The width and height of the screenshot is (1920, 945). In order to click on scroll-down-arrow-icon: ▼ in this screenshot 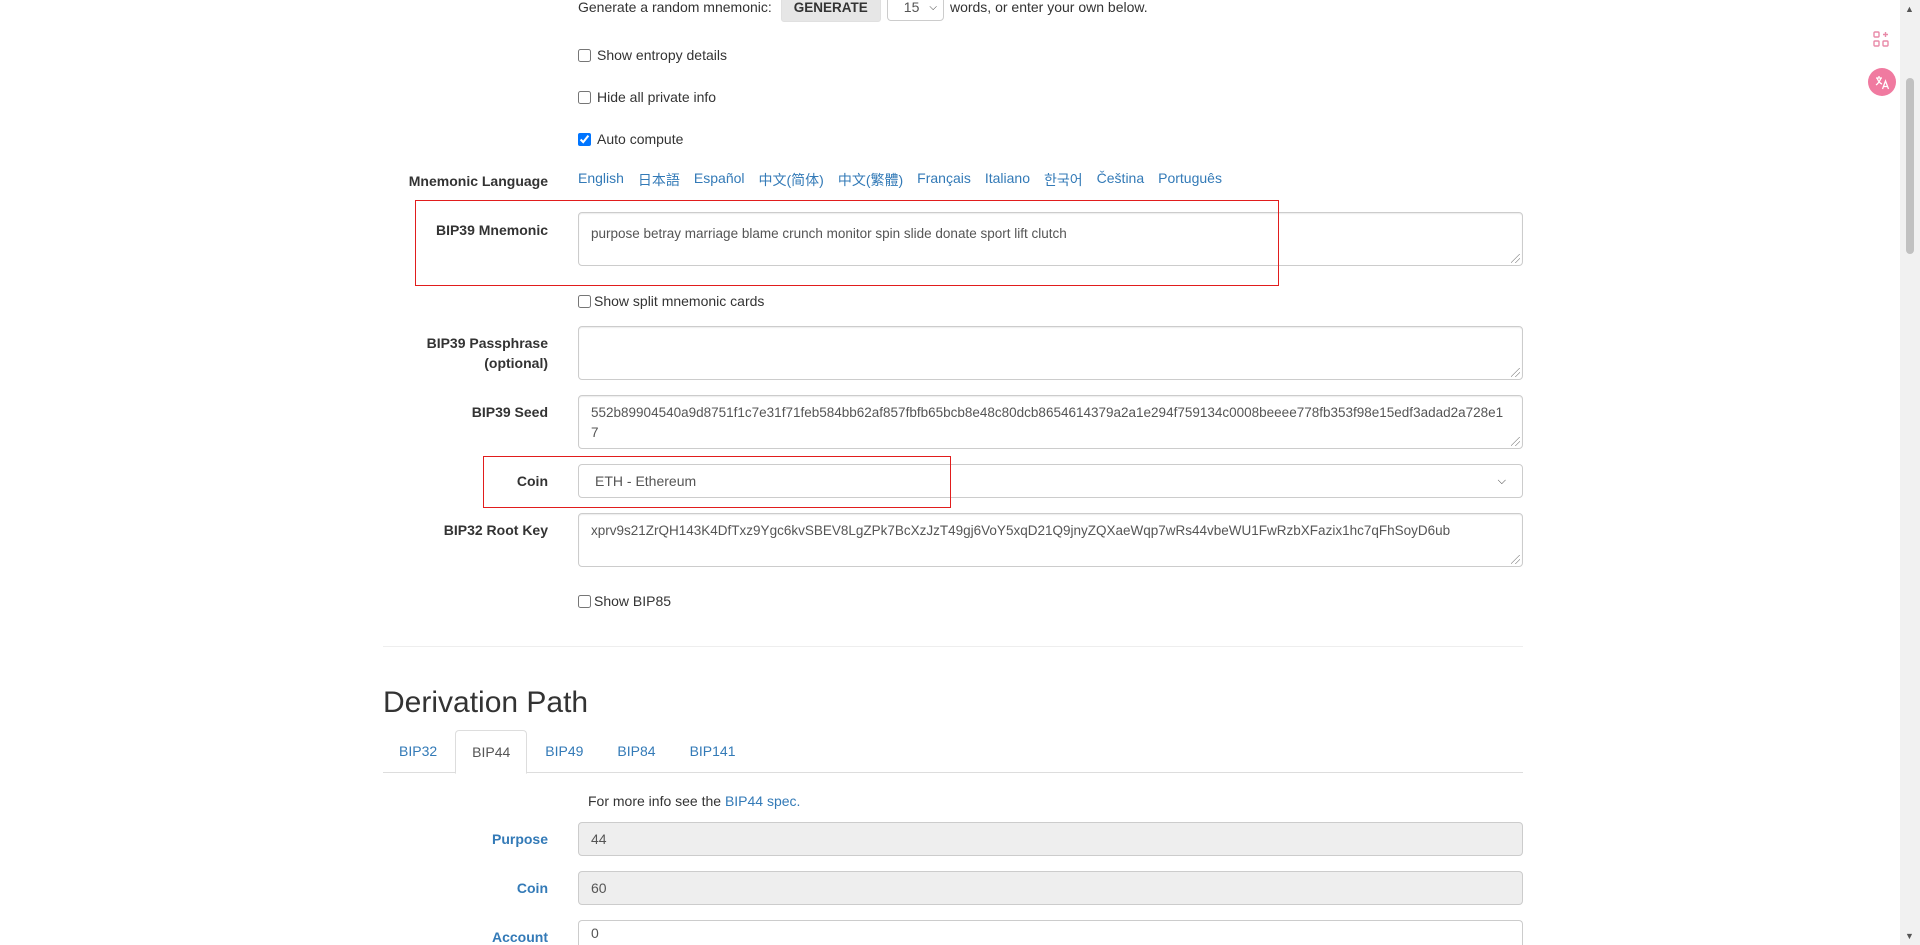, I will do `click(1909, 936)`.